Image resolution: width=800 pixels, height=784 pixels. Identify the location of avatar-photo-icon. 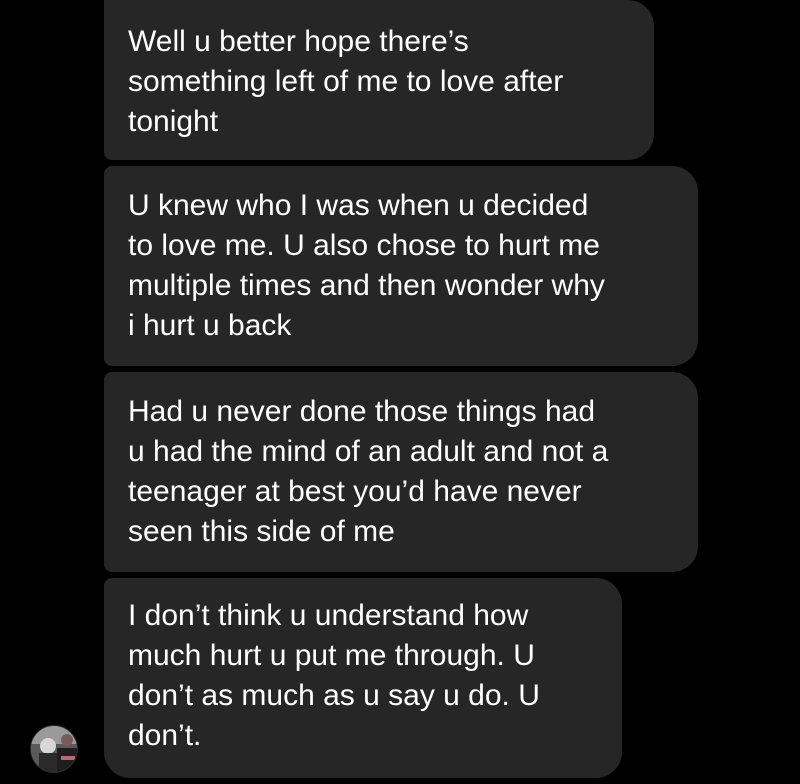
(54, 749).